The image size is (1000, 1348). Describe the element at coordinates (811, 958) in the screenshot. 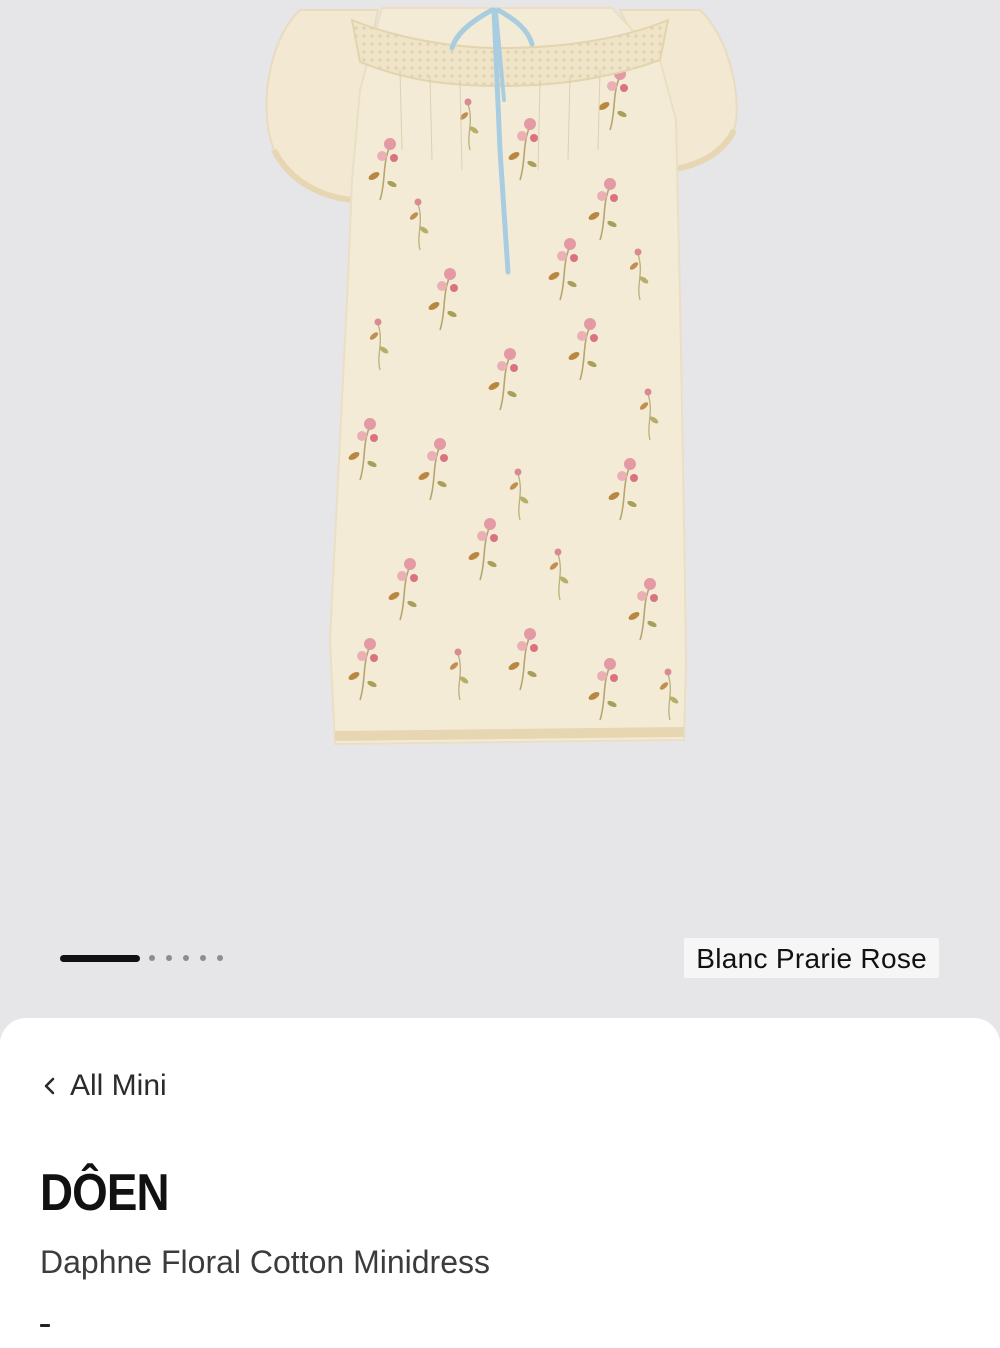

I see `color-name-tag: Blanc Prarie Rose` at that location.